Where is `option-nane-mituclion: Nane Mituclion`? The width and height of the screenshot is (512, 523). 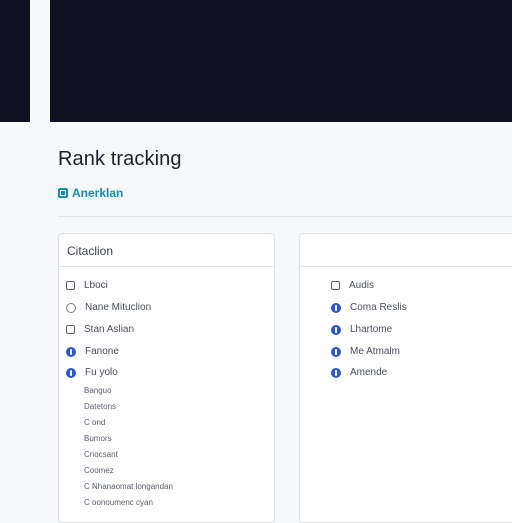
option-nane-mituclion: Nane Mituclion is located at coordinates (108, 307).